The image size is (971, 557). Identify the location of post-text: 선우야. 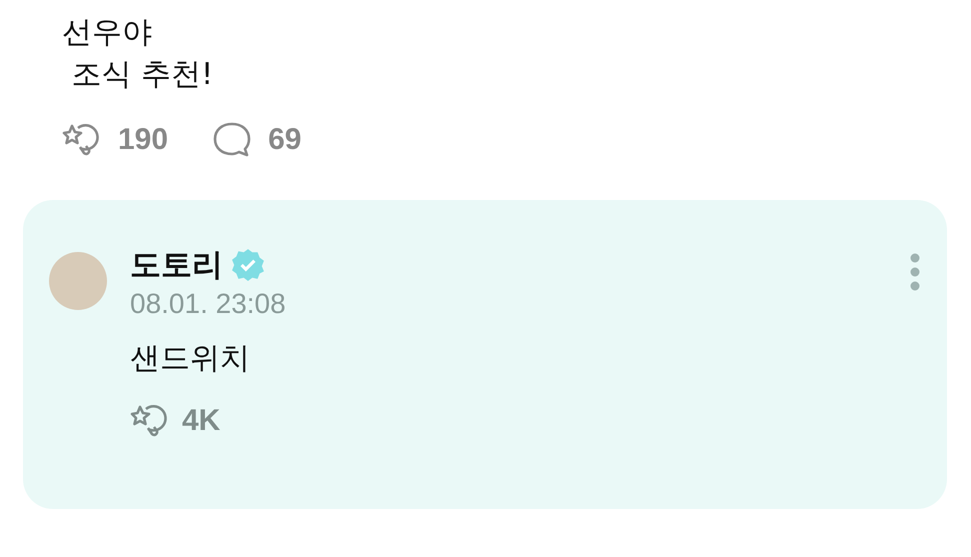
(107, 33).